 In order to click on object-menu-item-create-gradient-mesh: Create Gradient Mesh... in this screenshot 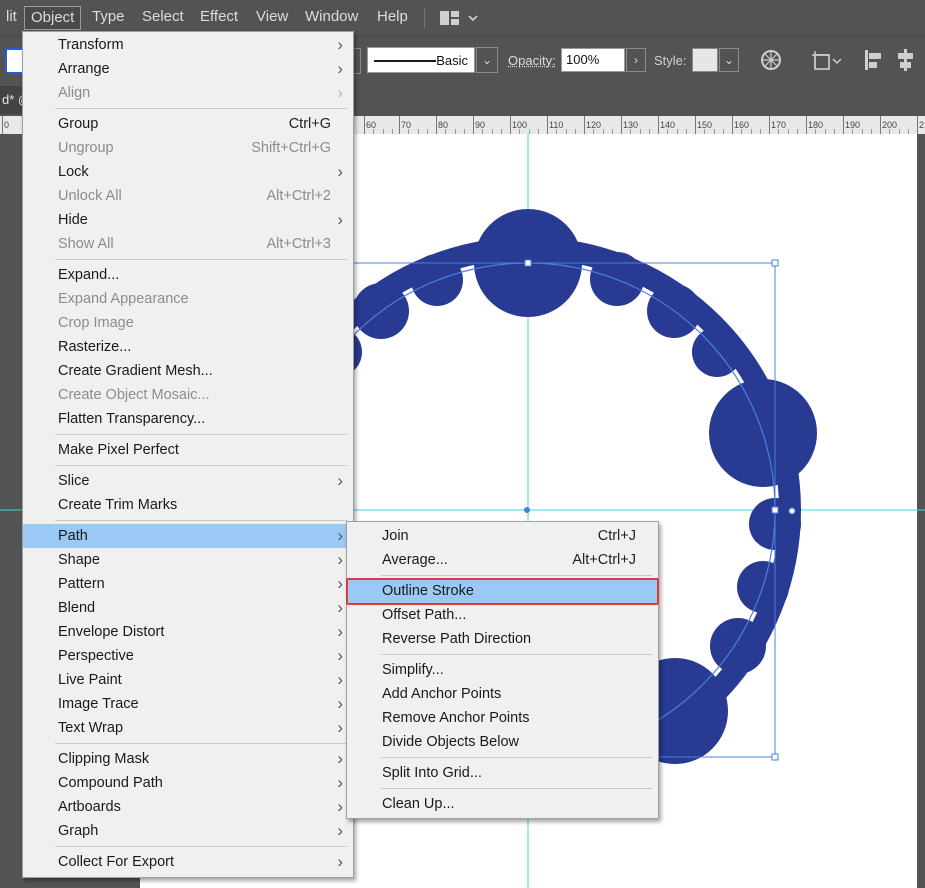, I will do `click(188, 371)`.